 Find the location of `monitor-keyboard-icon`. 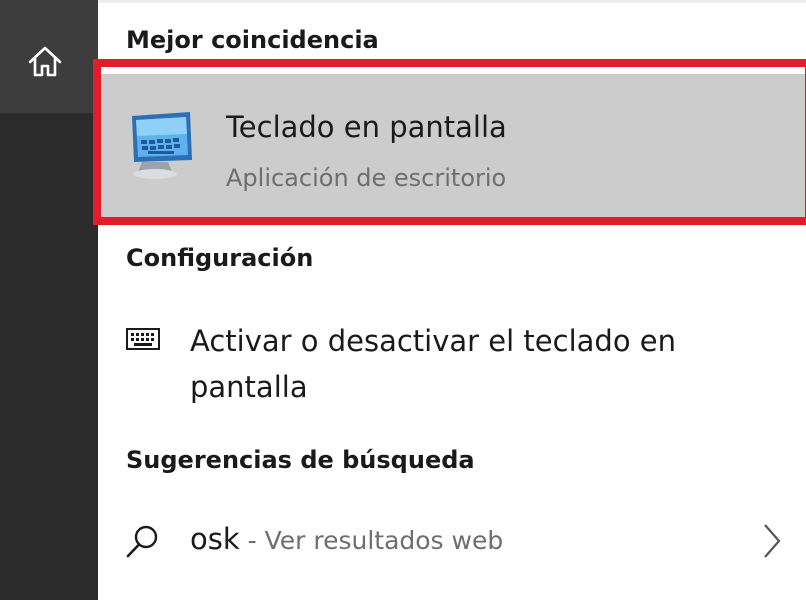

monitor-keyboard-icon is located at coordinates (162, 145).